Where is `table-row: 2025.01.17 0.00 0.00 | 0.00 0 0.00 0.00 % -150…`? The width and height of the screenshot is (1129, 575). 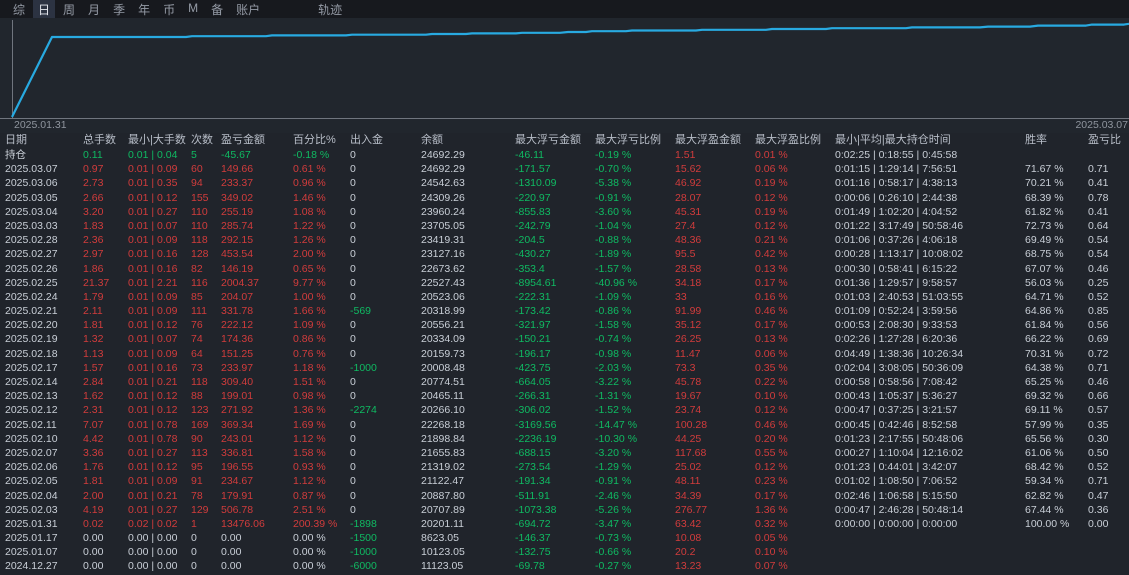
table-row: 2025.01.17 0.00 0.00 | 0.00 0 0.00 0.00 % -150… is located at coordinates (564, 538).